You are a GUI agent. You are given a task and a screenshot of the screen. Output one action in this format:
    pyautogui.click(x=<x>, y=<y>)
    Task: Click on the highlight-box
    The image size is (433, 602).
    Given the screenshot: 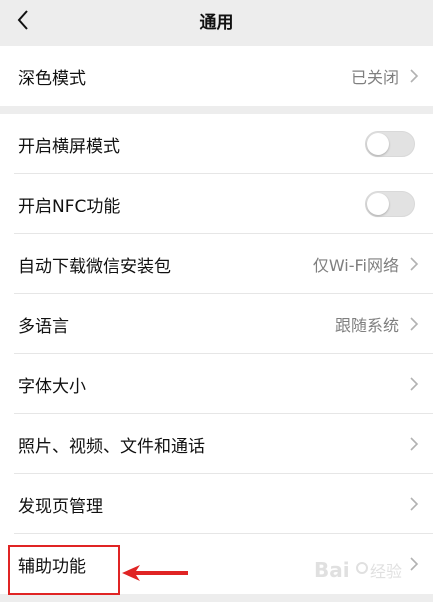 What is the action you would take?
    pyautogui.click(x=64, y=570)
    